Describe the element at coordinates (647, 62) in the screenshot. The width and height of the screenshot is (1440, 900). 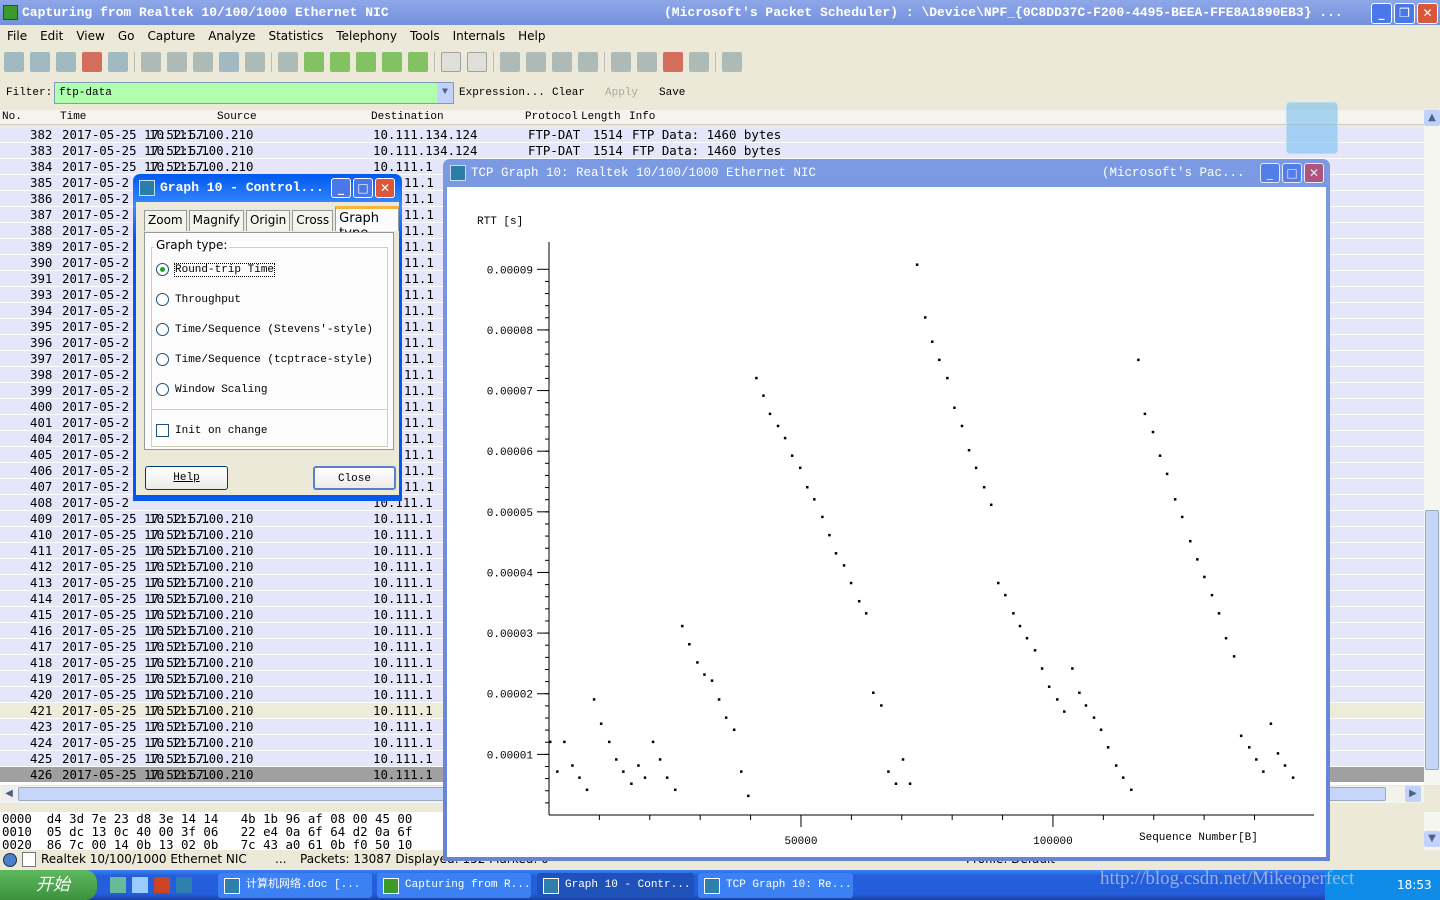
I see `display-filters-icon` at that location.